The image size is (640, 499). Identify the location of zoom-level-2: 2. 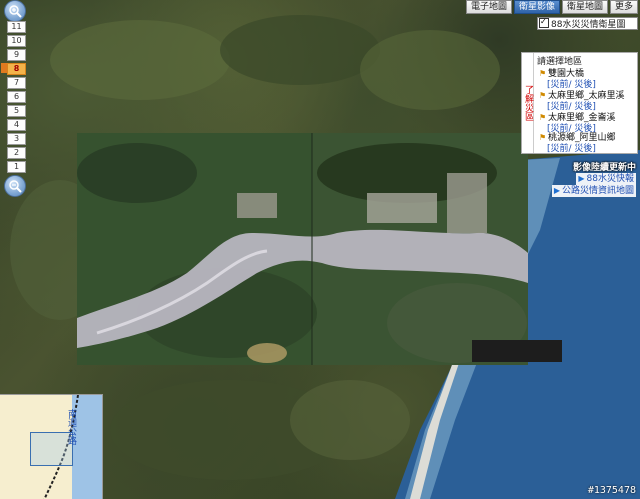
(16, 153).